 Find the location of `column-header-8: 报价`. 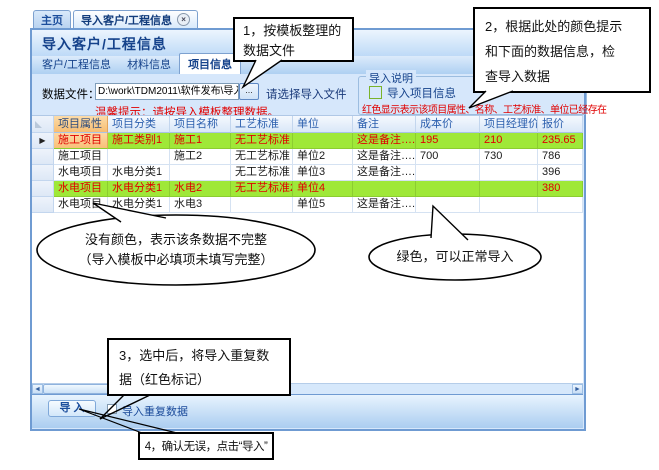

column-header-8: 报价 is located at coordinates (560, 124).